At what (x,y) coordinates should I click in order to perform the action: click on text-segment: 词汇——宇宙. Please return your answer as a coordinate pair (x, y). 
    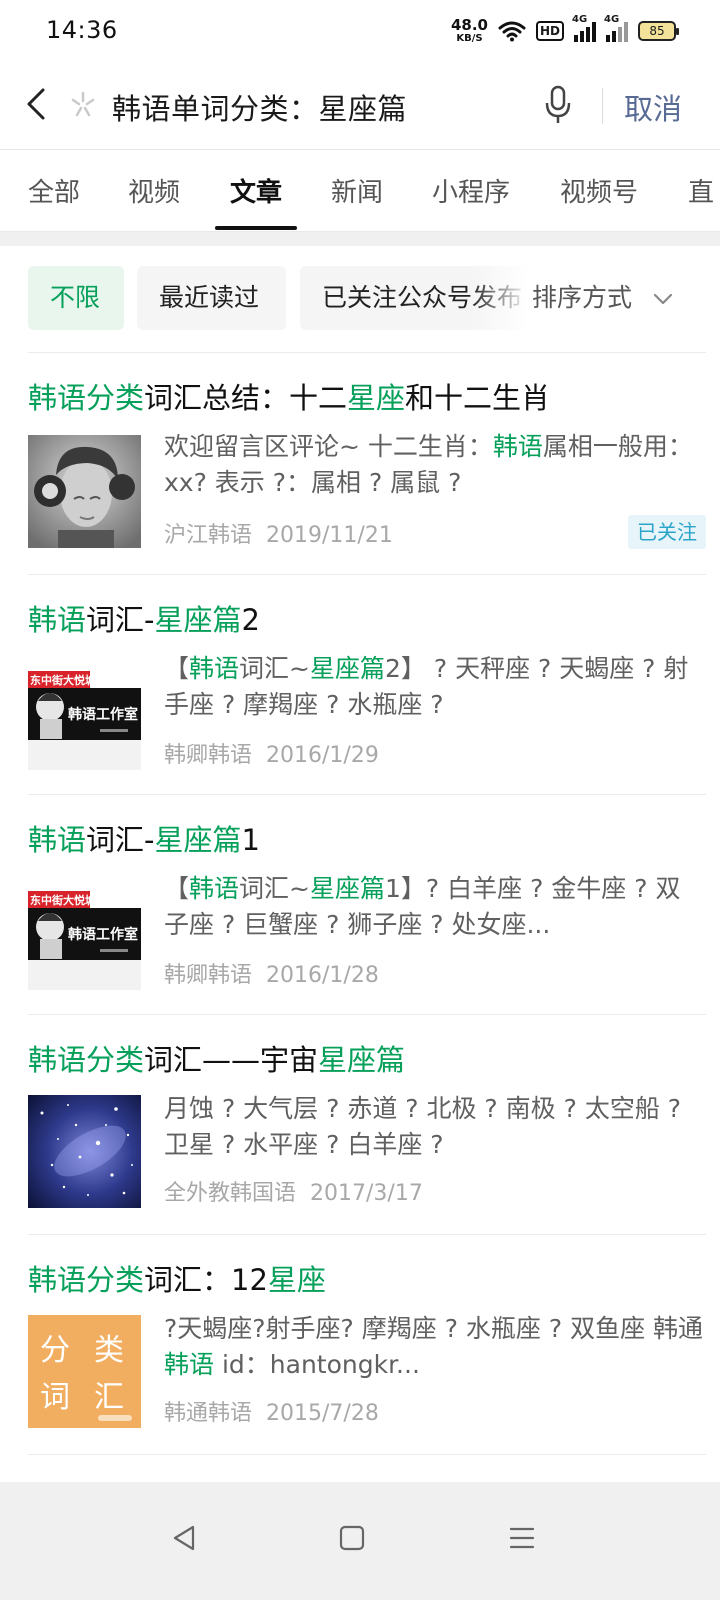
    Looking at the image, I should click on (231, 1060).